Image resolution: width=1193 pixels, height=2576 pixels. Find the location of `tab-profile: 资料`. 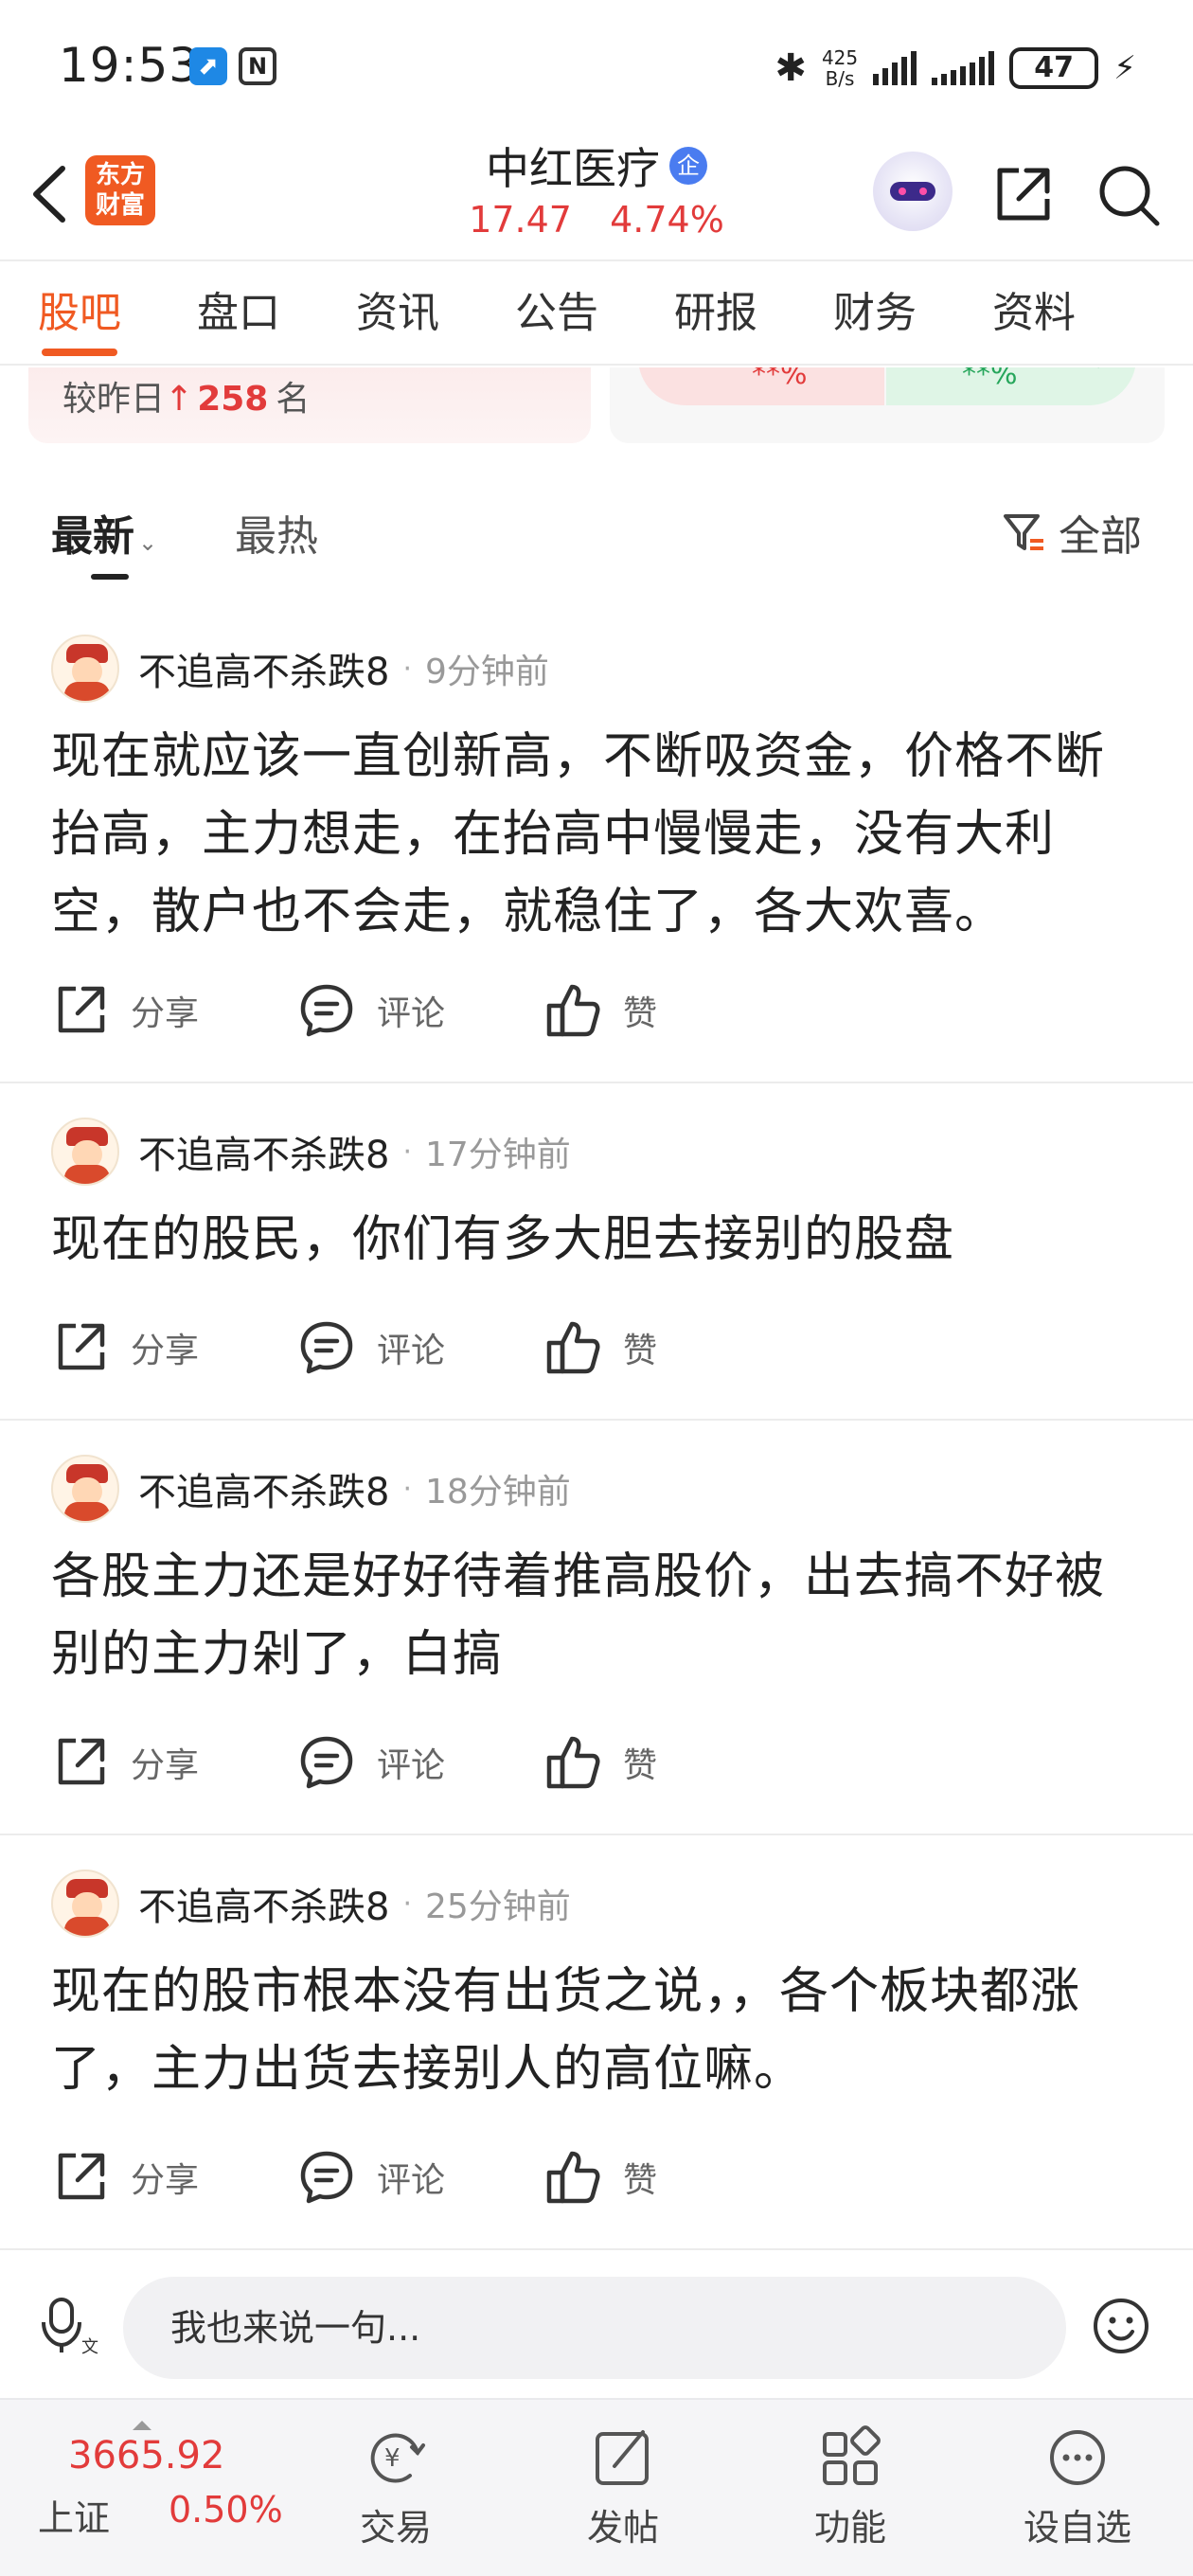

tab-profile: 资料 is located at coordinates (1033, 313).